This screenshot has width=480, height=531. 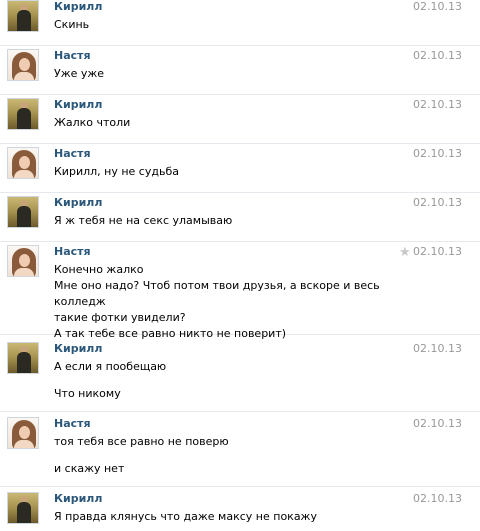 I want to click on message-item: Кирилл 02.10.13 Скинь, so click(x=240, y=23).